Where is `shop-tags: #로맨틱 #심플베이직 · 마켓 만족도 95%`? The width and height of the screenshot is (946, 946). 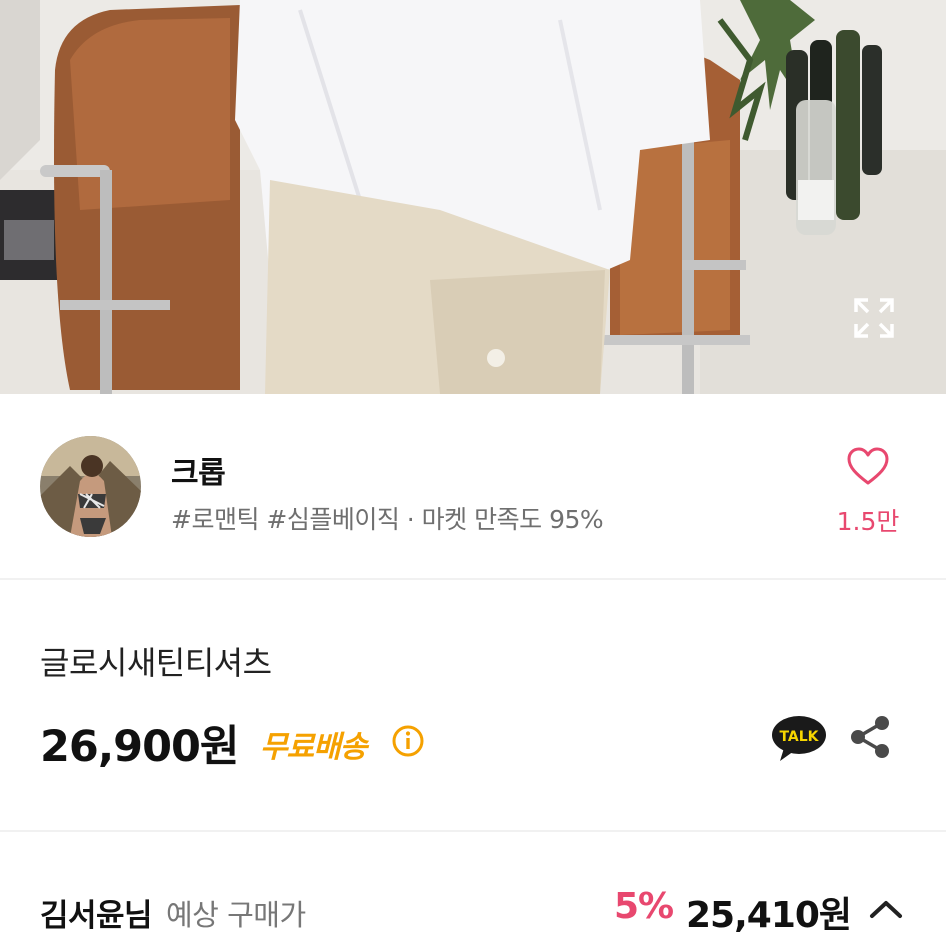 shop-tags: #로맨틱 #심플베이직 · 마켓 만족도 95% is located at coordinates (387, 519).